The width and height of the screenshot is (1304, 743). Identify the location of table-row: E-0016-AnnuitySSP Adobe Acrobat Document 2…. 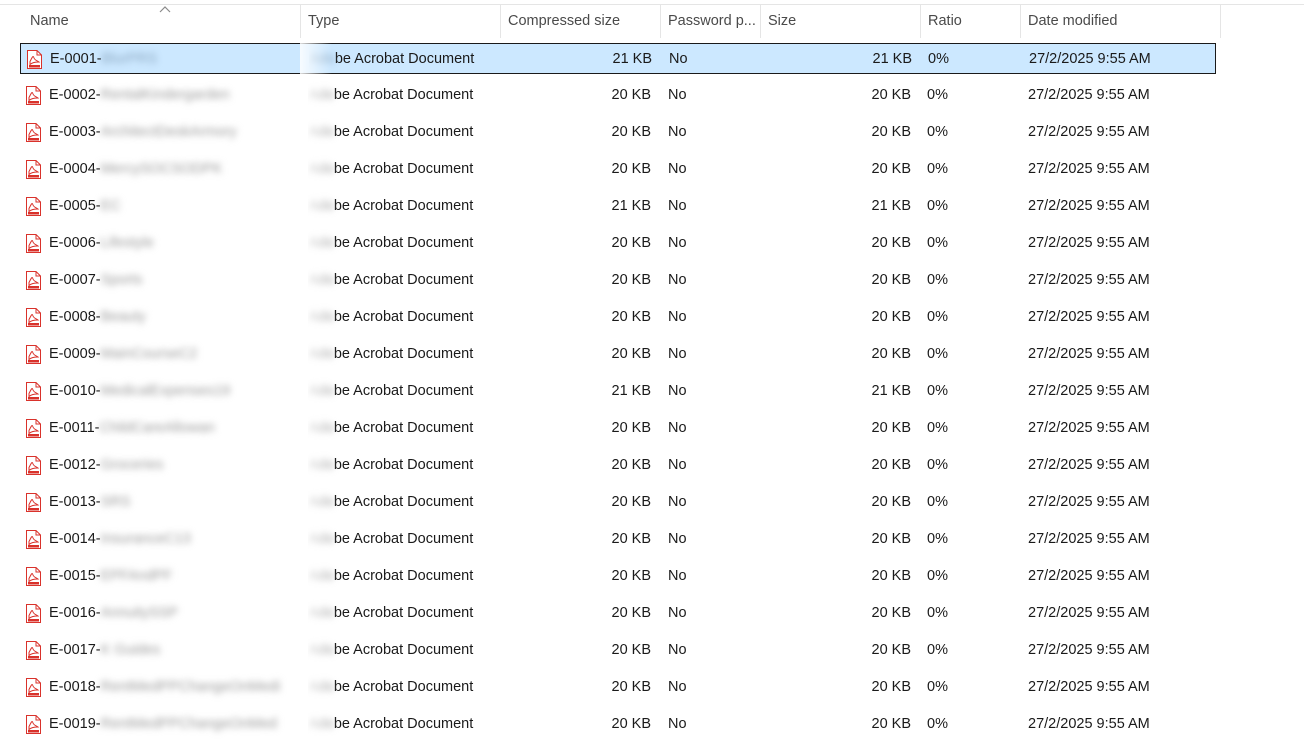
(618, 613).